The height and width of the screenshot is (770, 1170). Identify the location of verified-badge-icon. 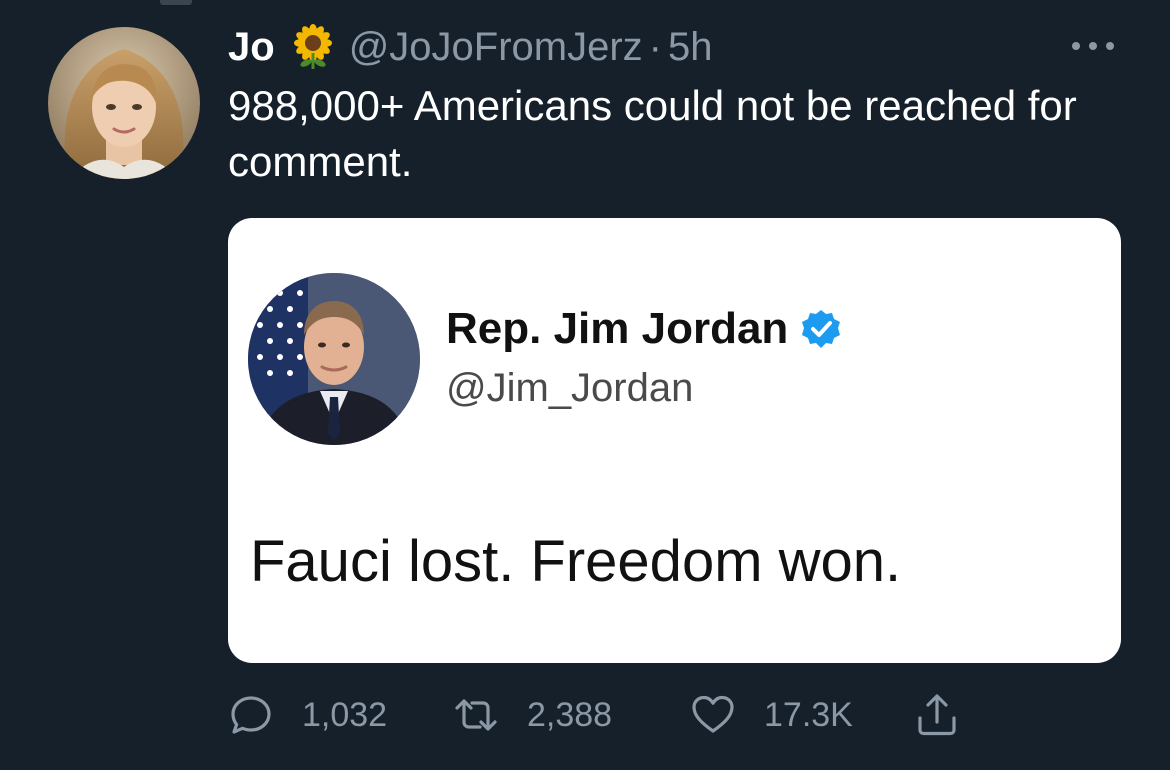
(821, 329).